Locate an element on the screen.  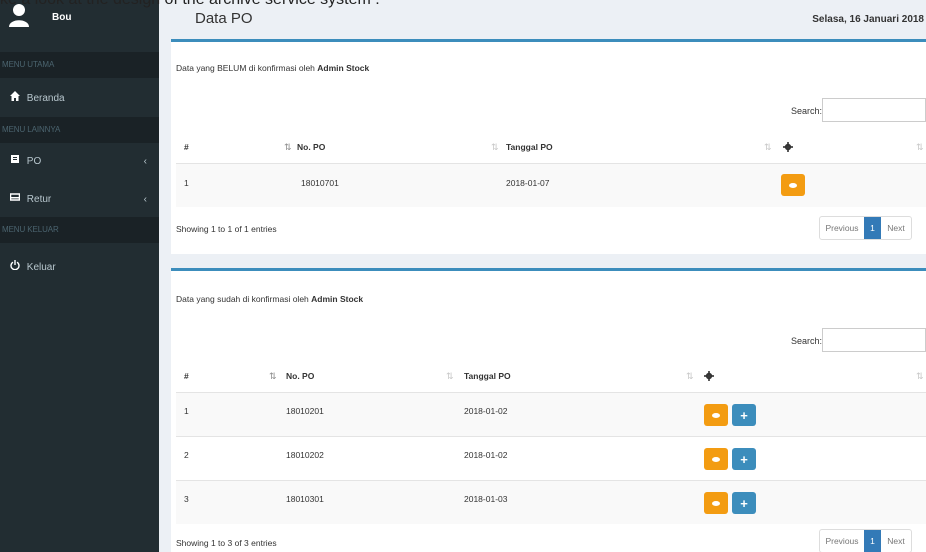
sidebar-item-label: Keluar is located at coordinates (41, 267).